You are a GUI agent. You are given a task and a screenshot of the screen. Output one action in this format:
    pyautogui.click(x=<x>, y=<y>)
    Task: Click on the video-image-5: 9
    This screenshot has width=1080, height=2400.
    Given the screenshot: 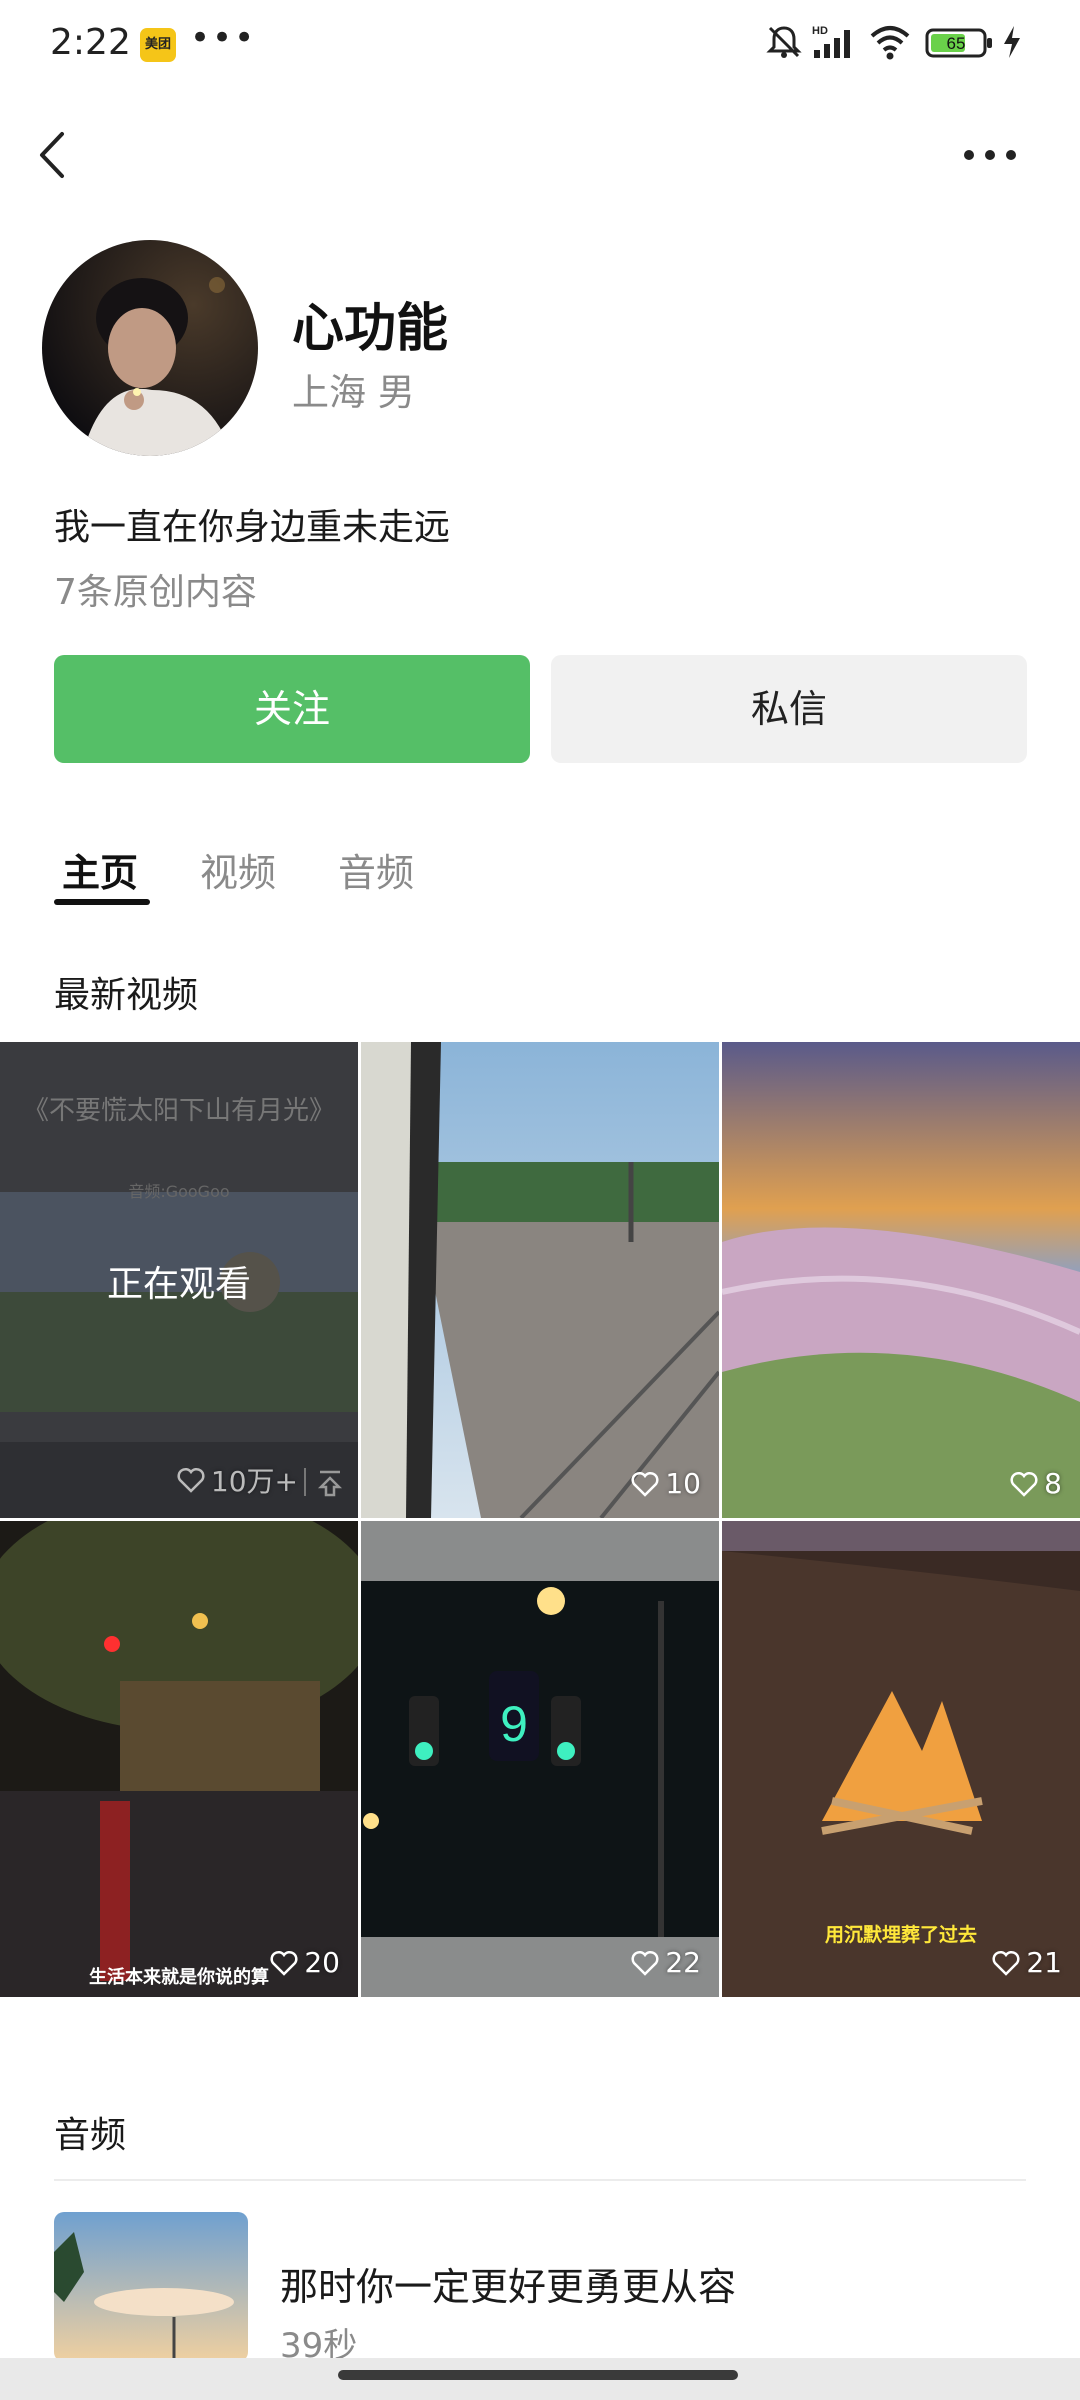 What is the action you would take?
    pyautogui.click(x=540, y=1759)
    